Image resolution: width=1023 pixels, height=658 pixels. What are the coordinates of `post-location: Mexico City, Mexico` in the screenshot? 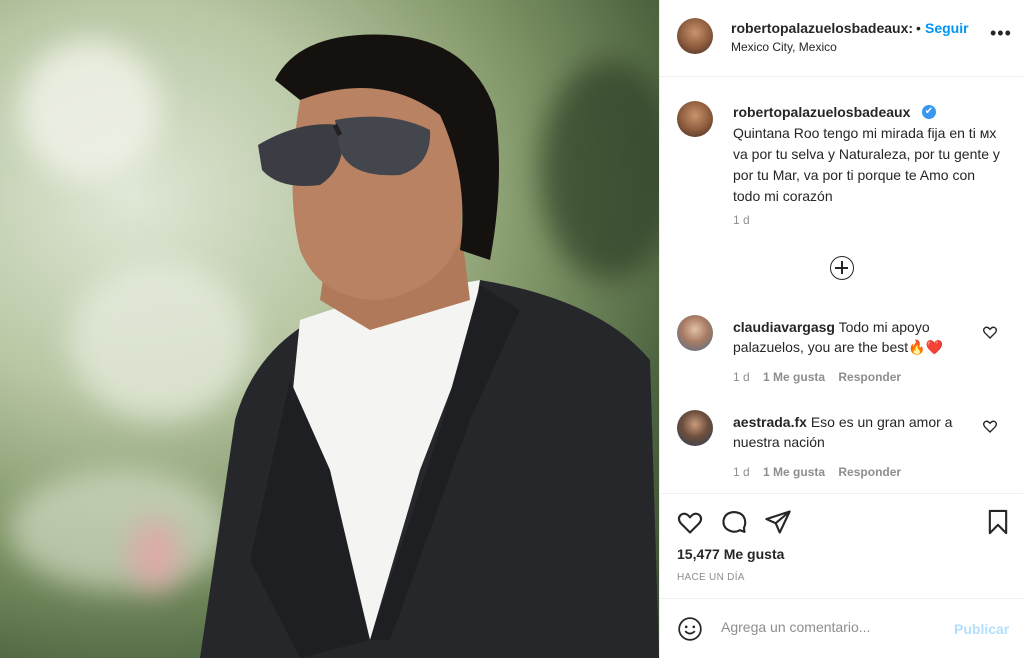 It's located at (784, 47).